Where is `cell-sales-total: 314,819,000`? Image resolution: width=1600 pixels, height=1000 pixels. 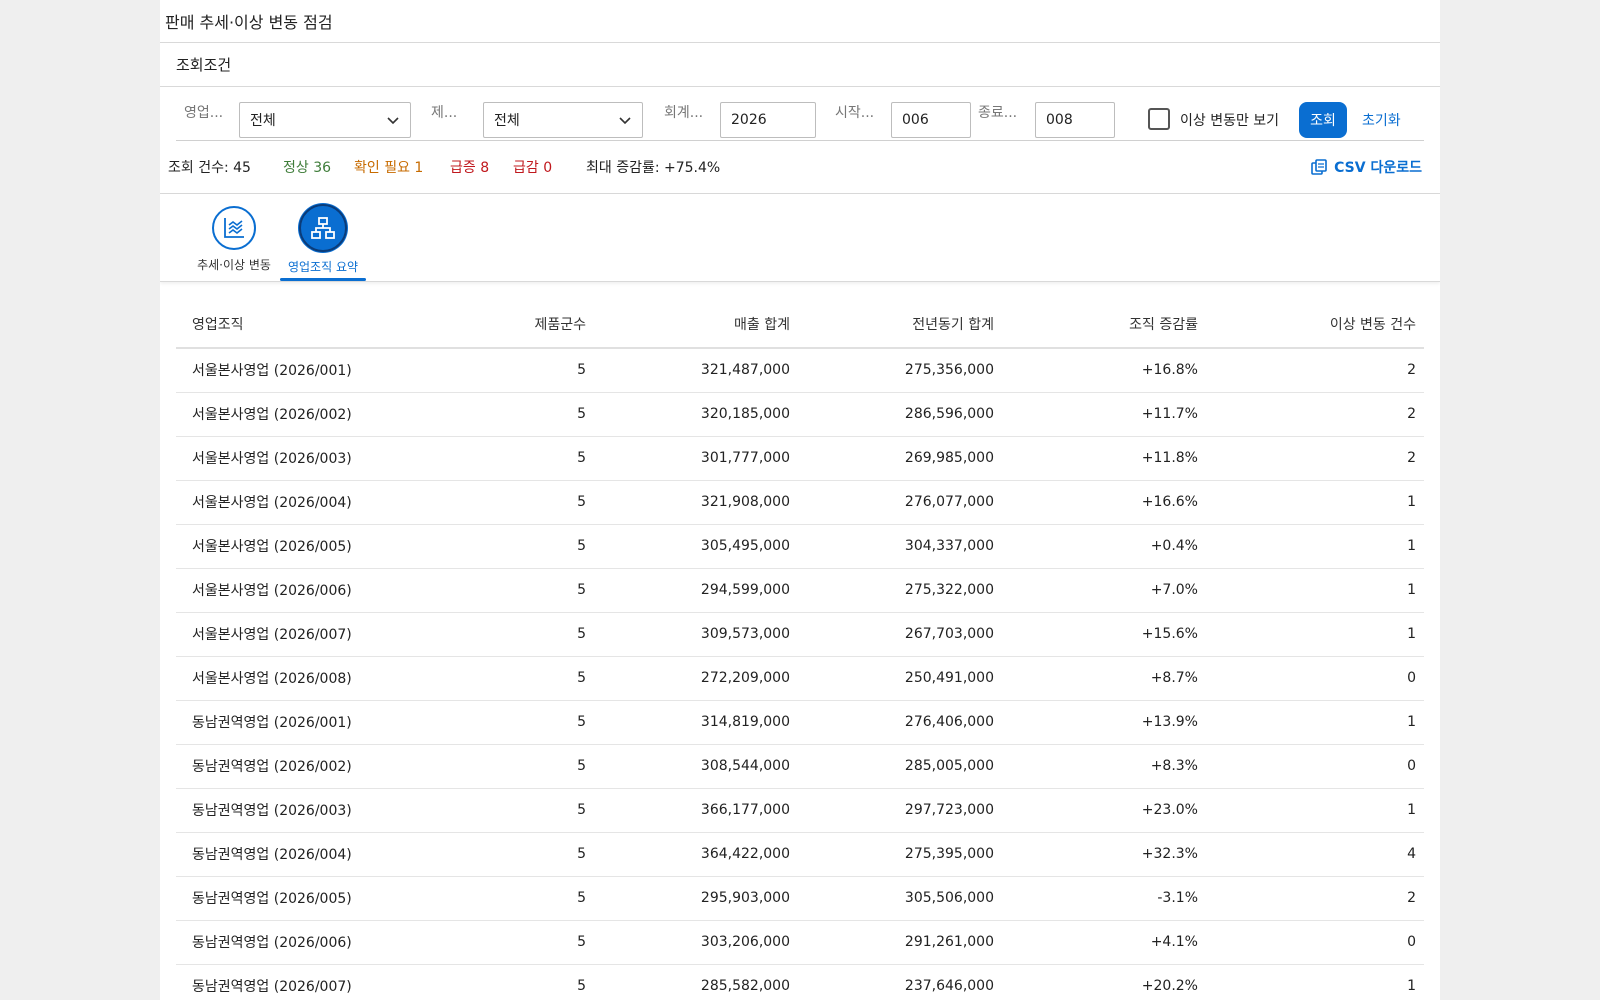
cell-sales-total: 314,819,000 is located at coordinates (696, 722).